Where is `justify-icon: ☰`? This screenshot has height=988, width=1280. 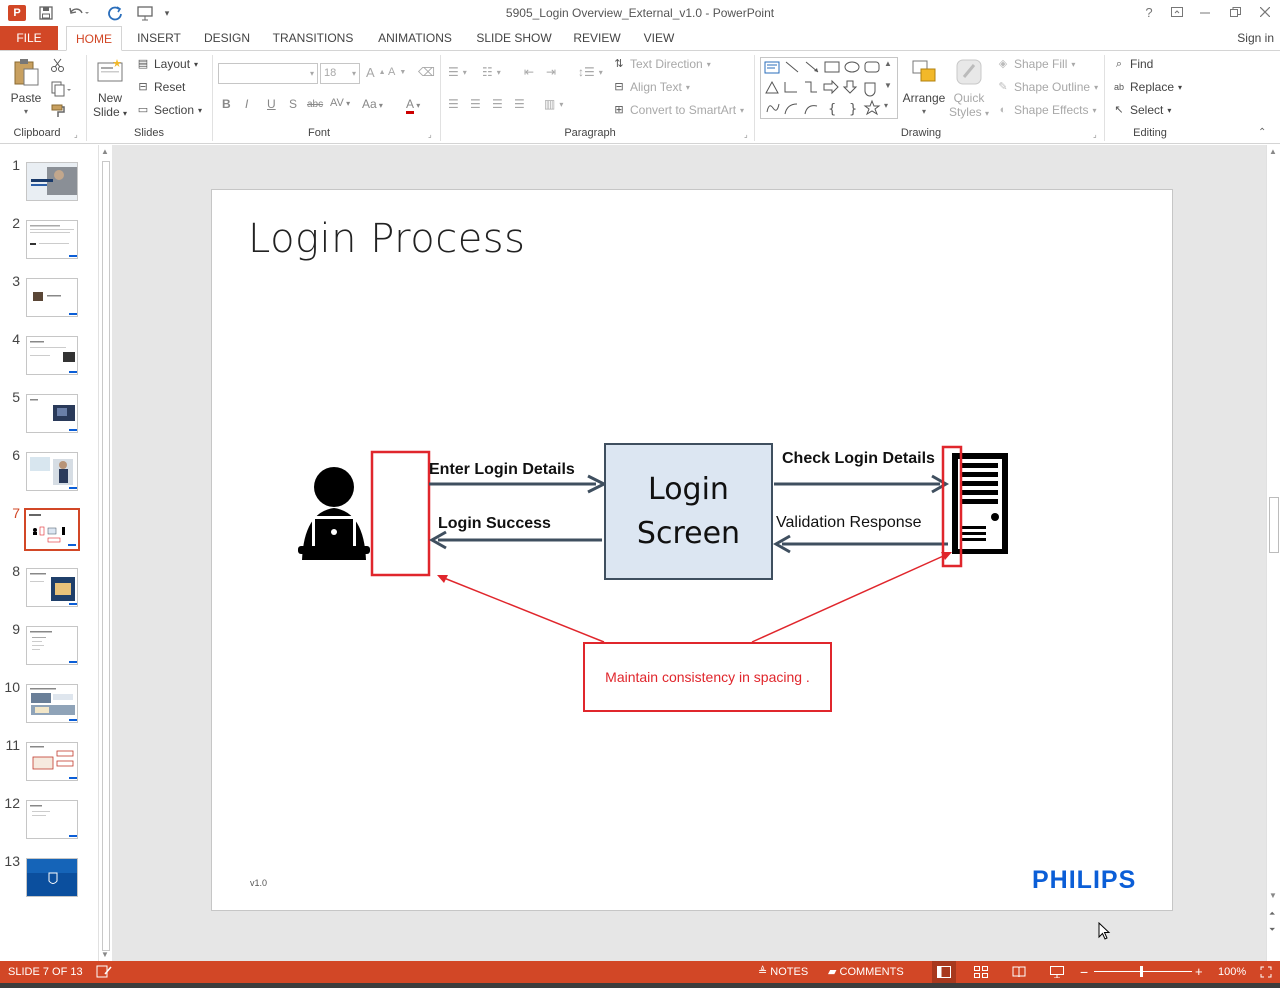
justify-icon: ☰ is located at coordinates (519, 104).